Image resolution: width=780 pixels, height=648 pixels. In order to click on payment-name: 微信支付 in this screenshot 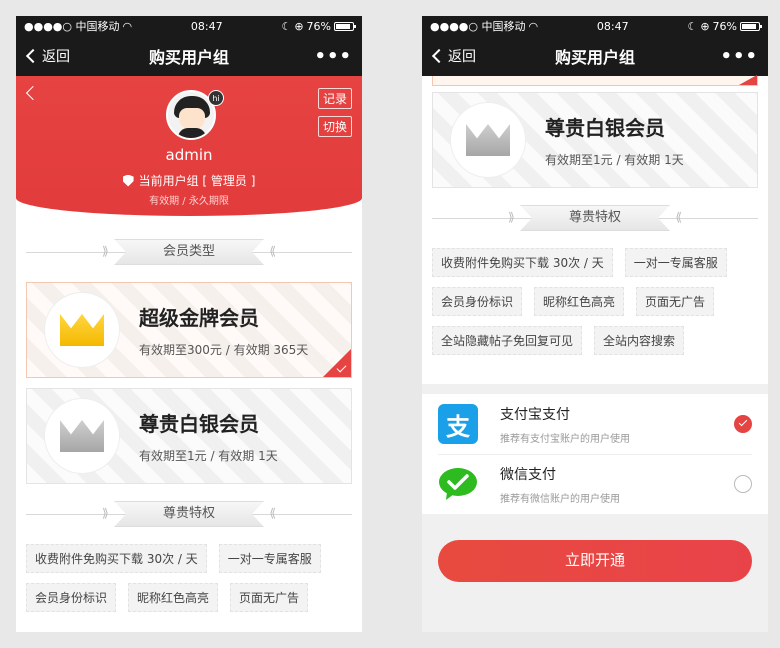, I will do `click(528, 474)`.